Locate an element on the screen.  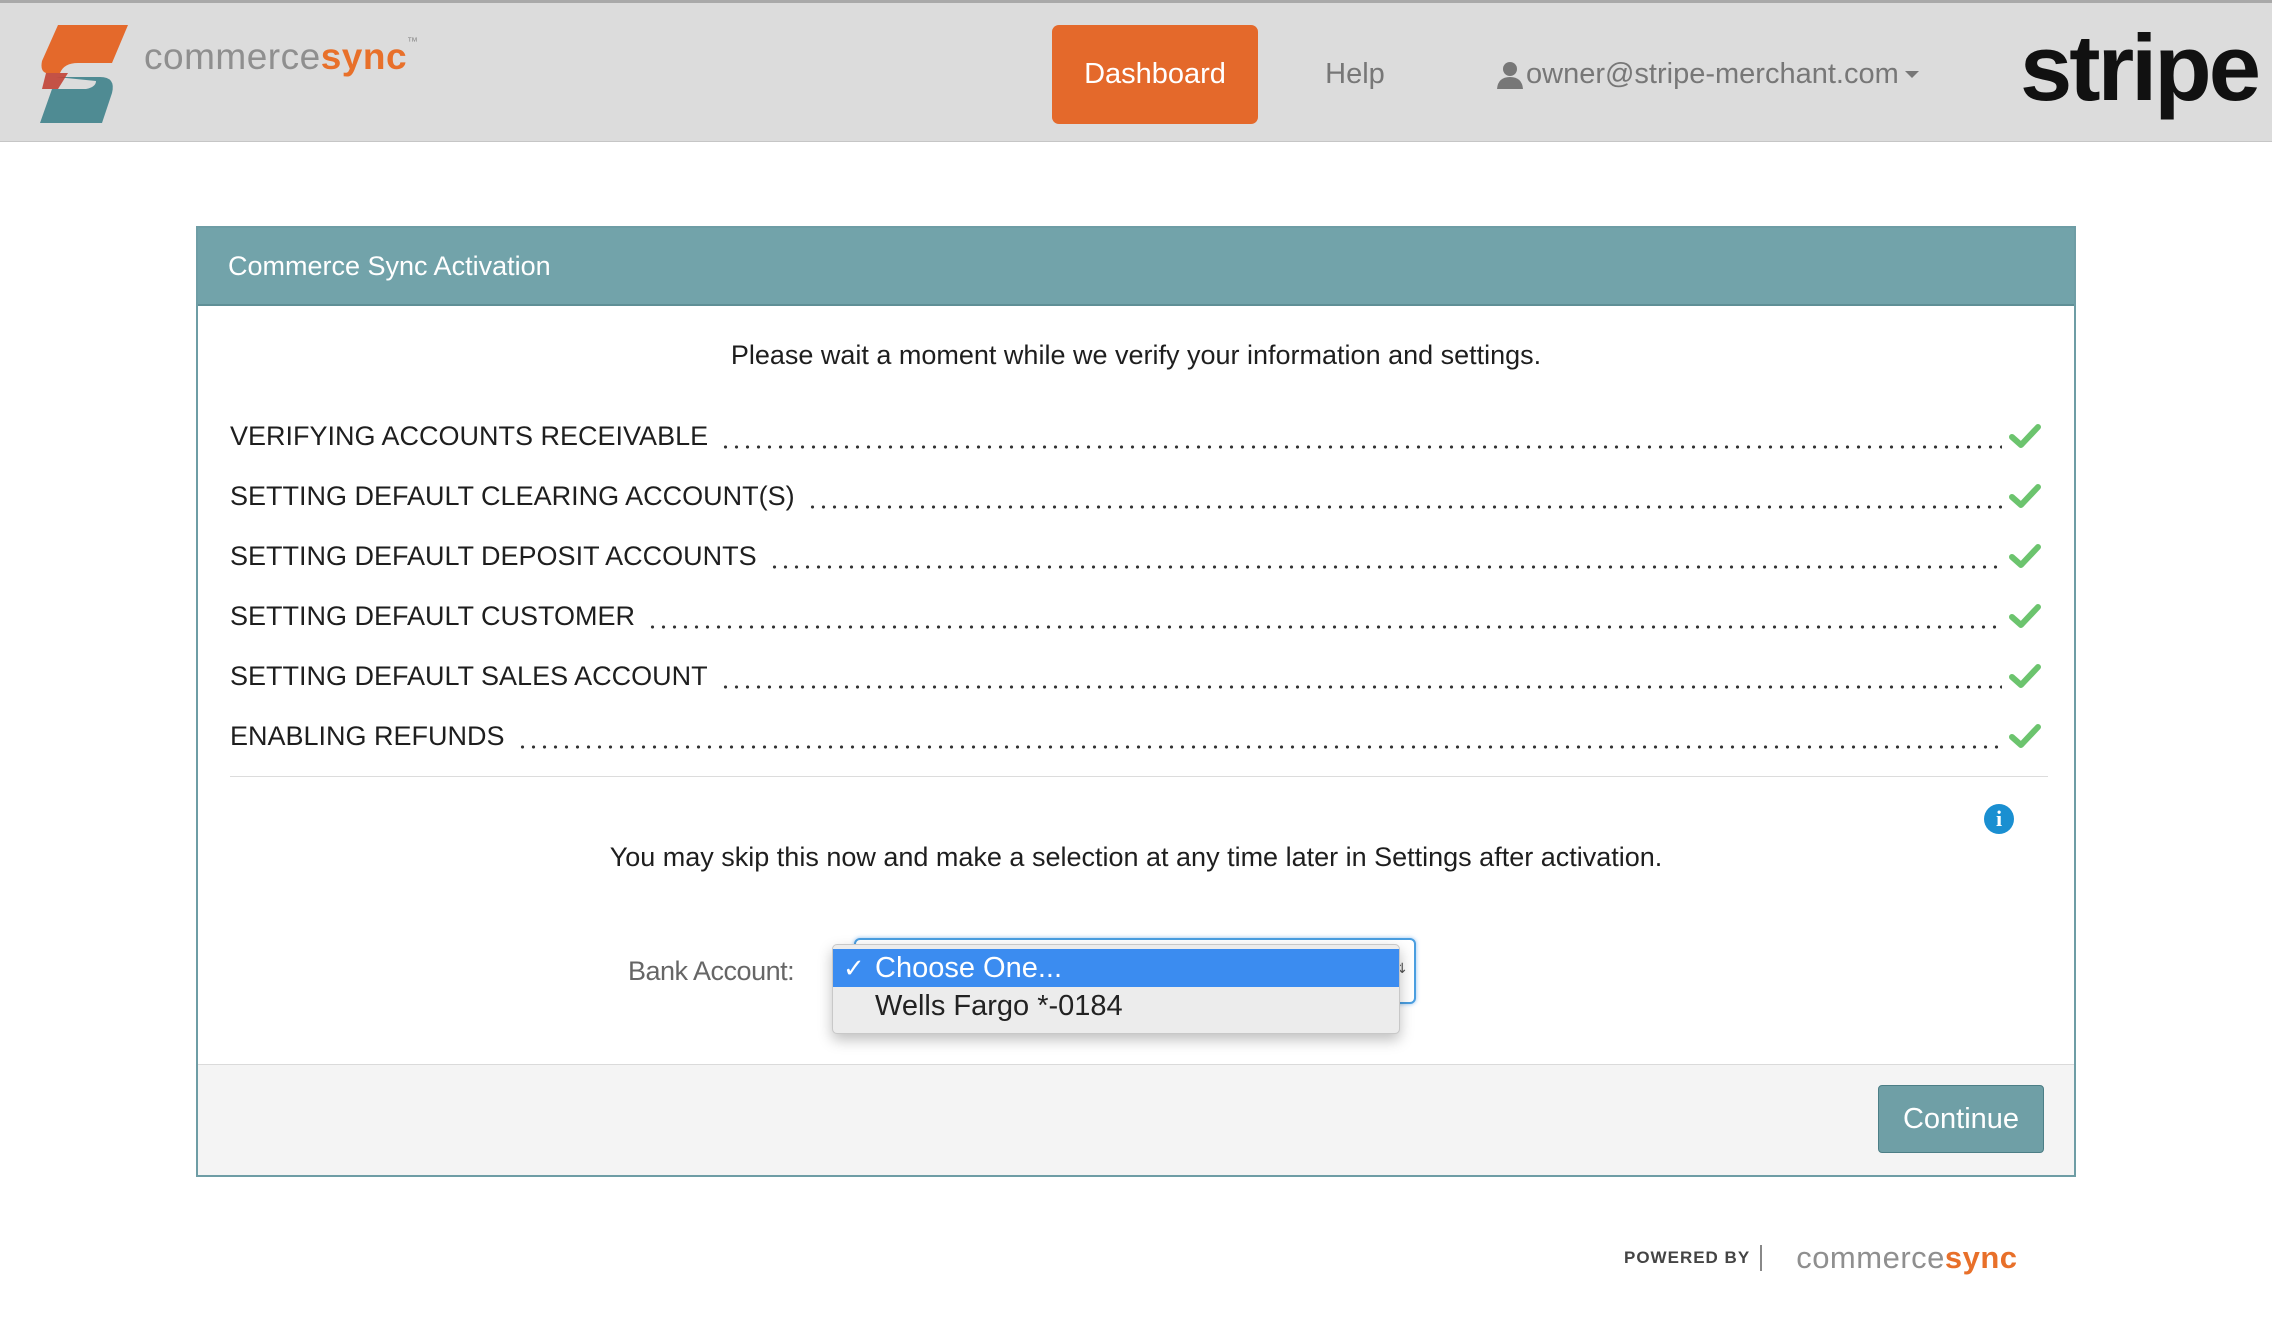
step-label: SETTING DEFAULT CUSTOMER is located at coordinates (433, 615).